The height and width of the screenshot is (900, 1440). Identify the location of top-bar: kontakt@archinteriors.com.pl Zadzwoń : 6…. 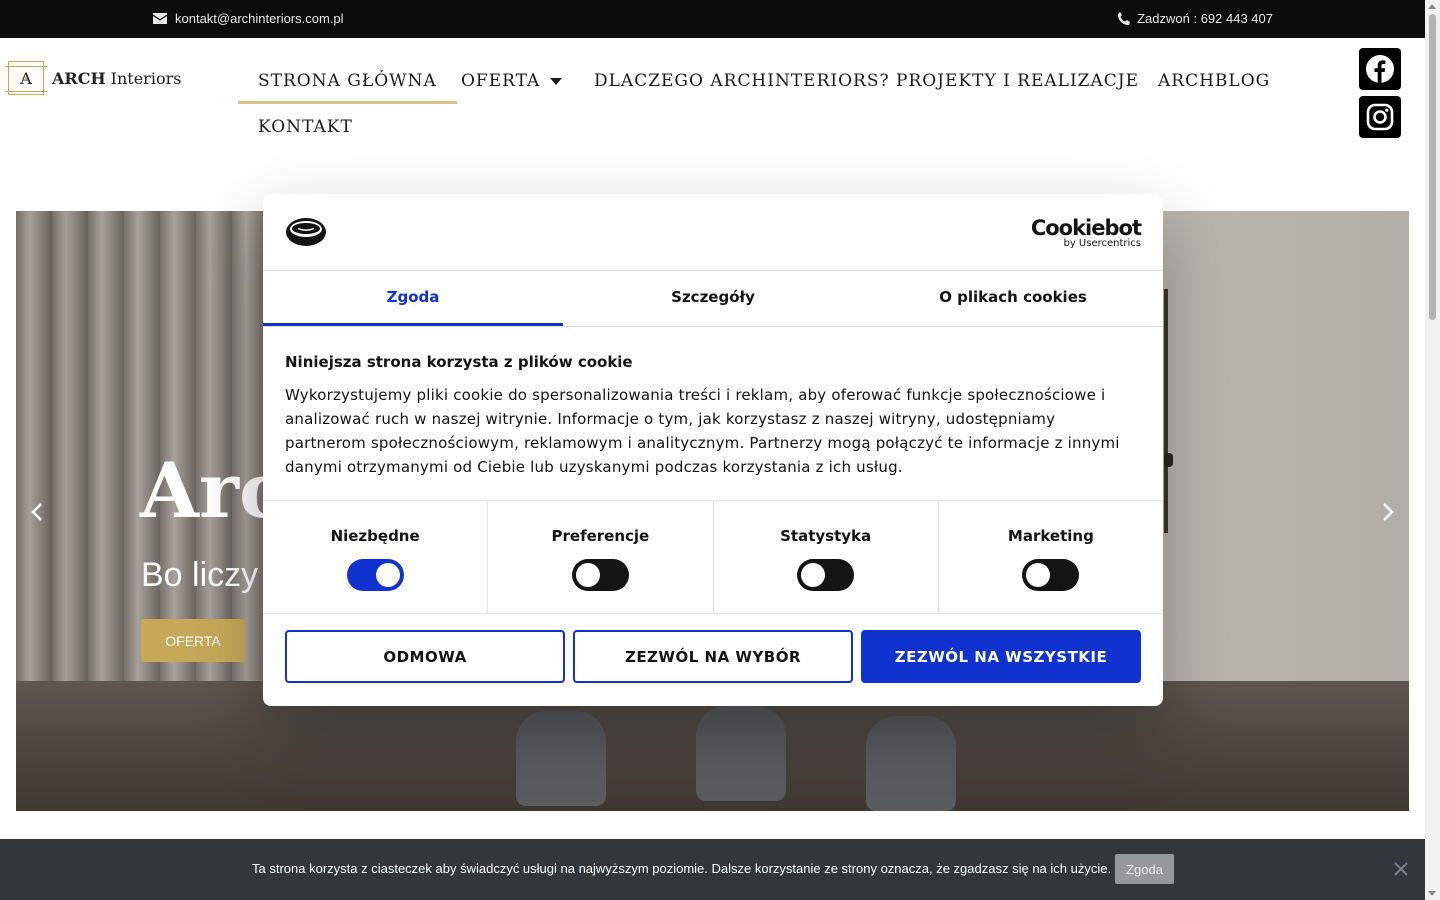
(712, 19).